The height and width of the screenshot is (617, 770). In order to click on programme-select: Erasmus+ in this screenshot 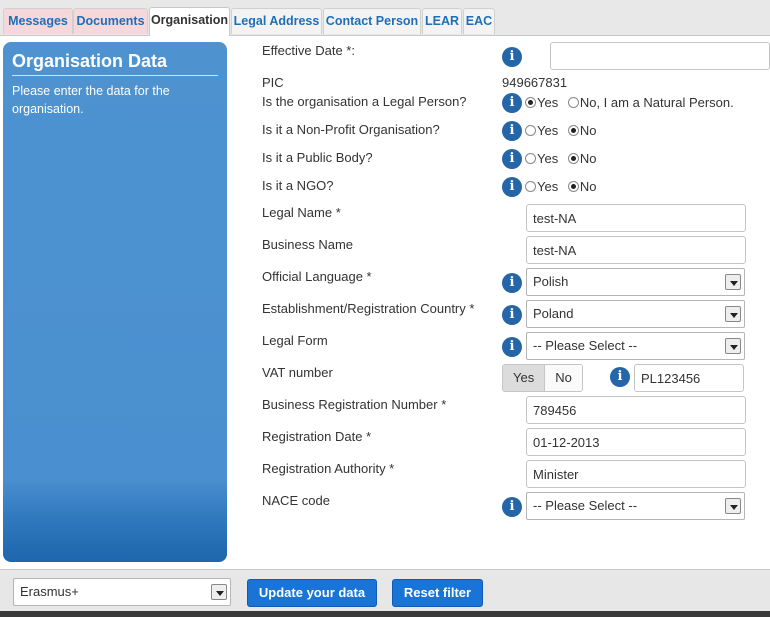, I will do `click(122, 592)`.